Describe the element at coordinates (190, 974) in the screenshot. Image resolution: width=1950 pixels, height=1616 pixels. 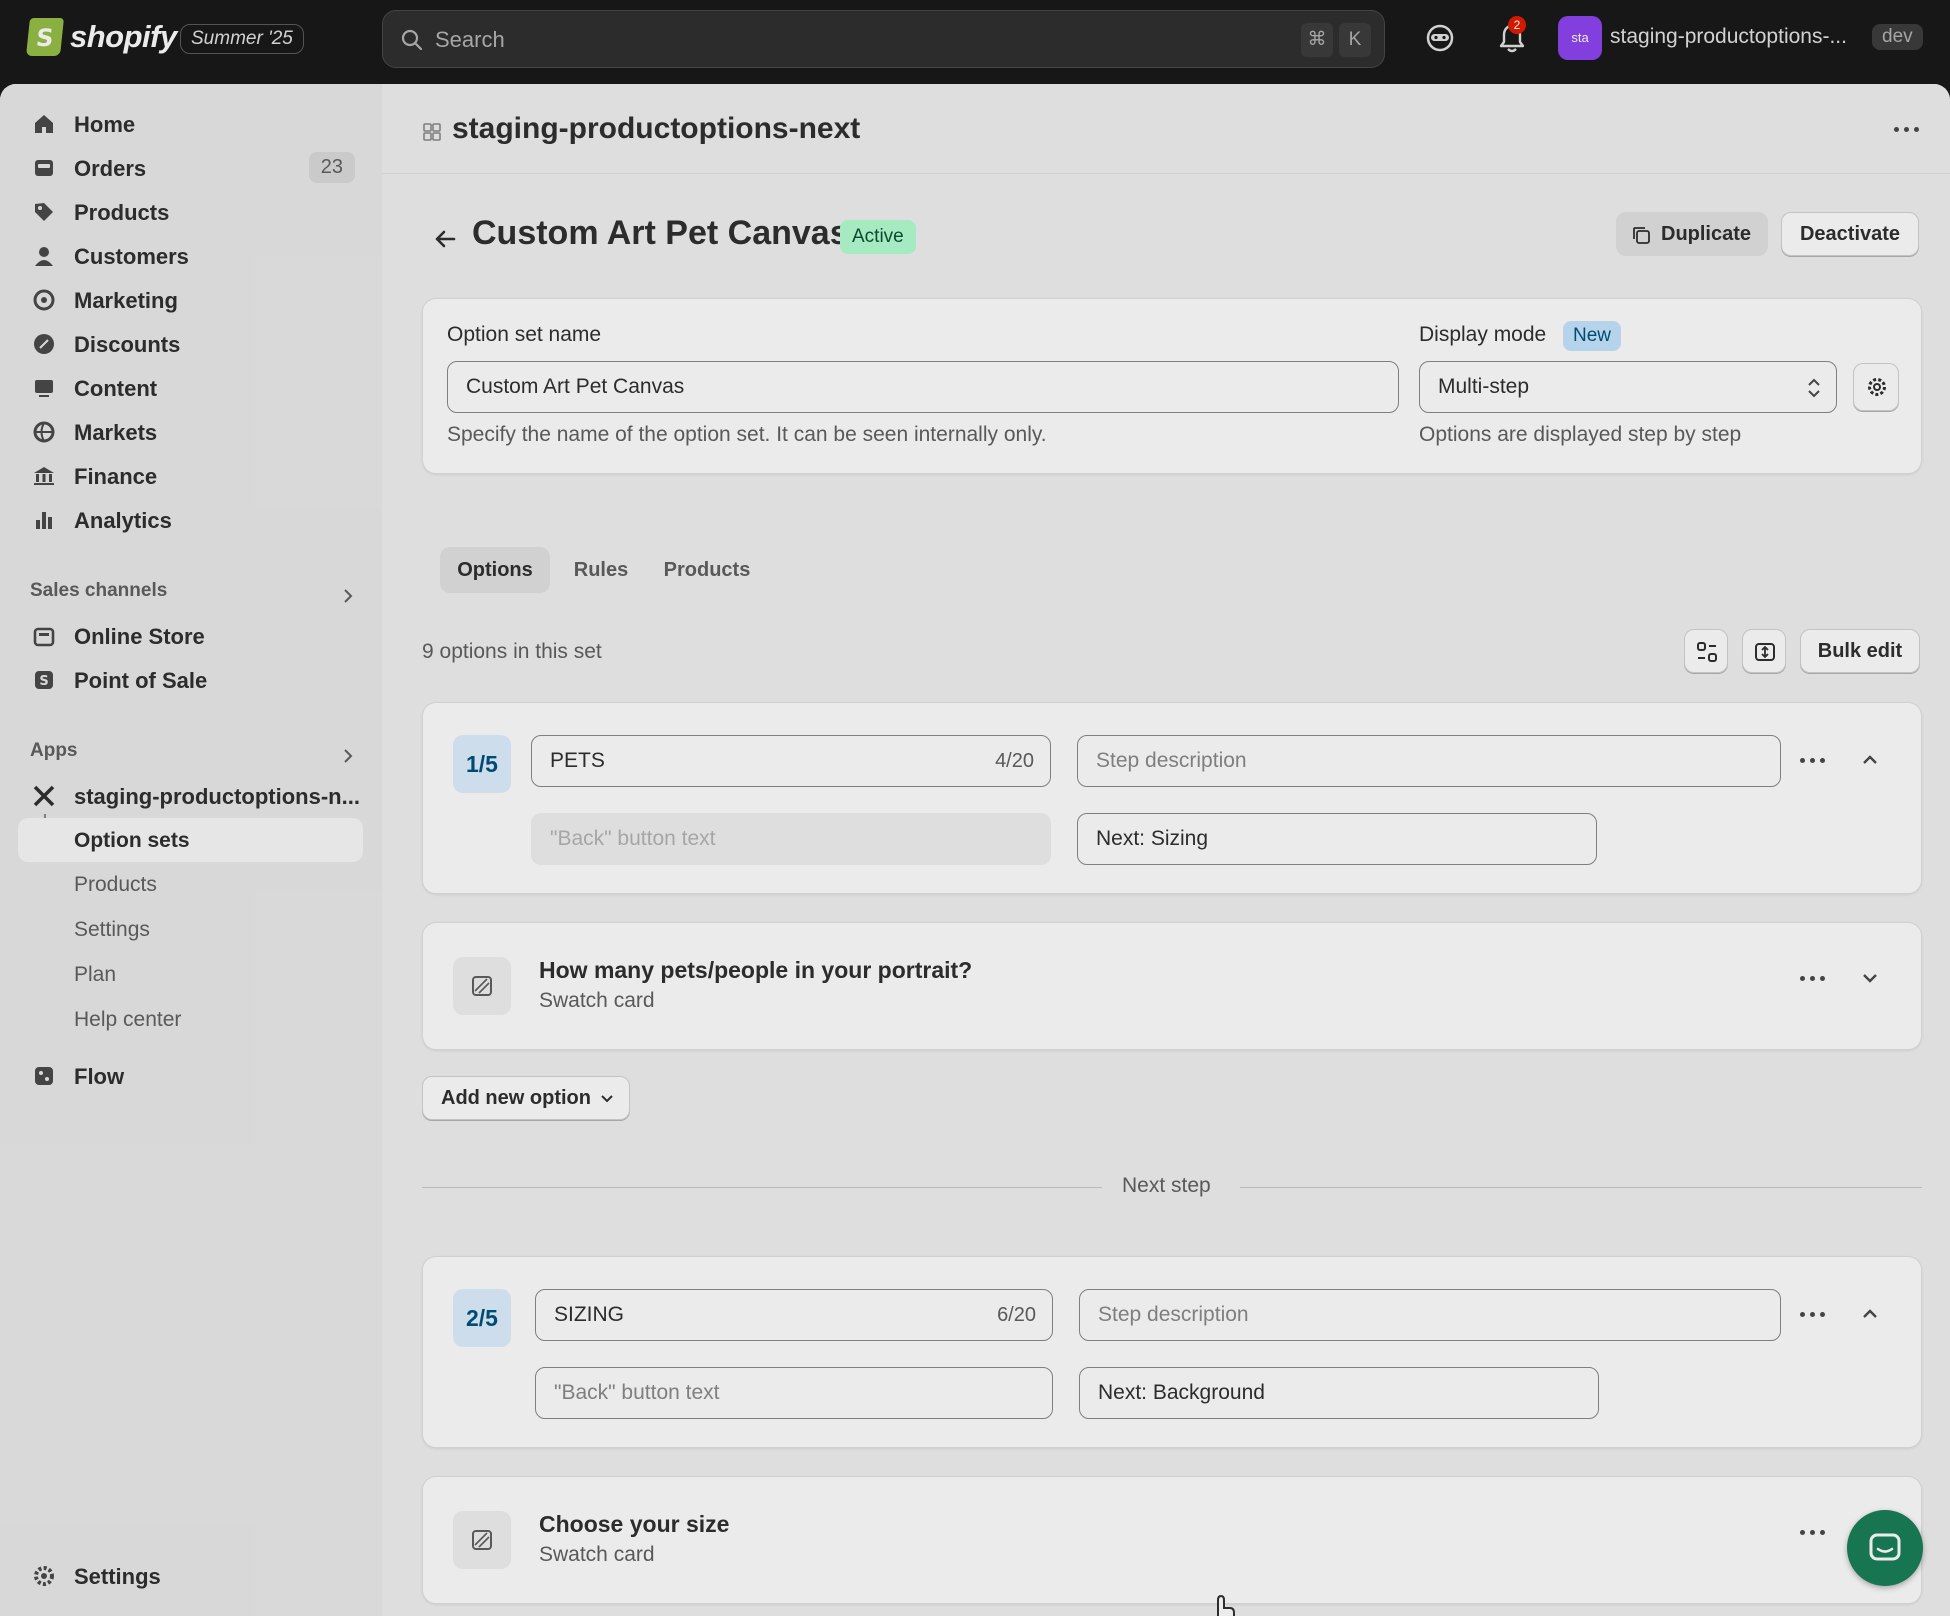
I see `subnav-plan: Plan` at that location.